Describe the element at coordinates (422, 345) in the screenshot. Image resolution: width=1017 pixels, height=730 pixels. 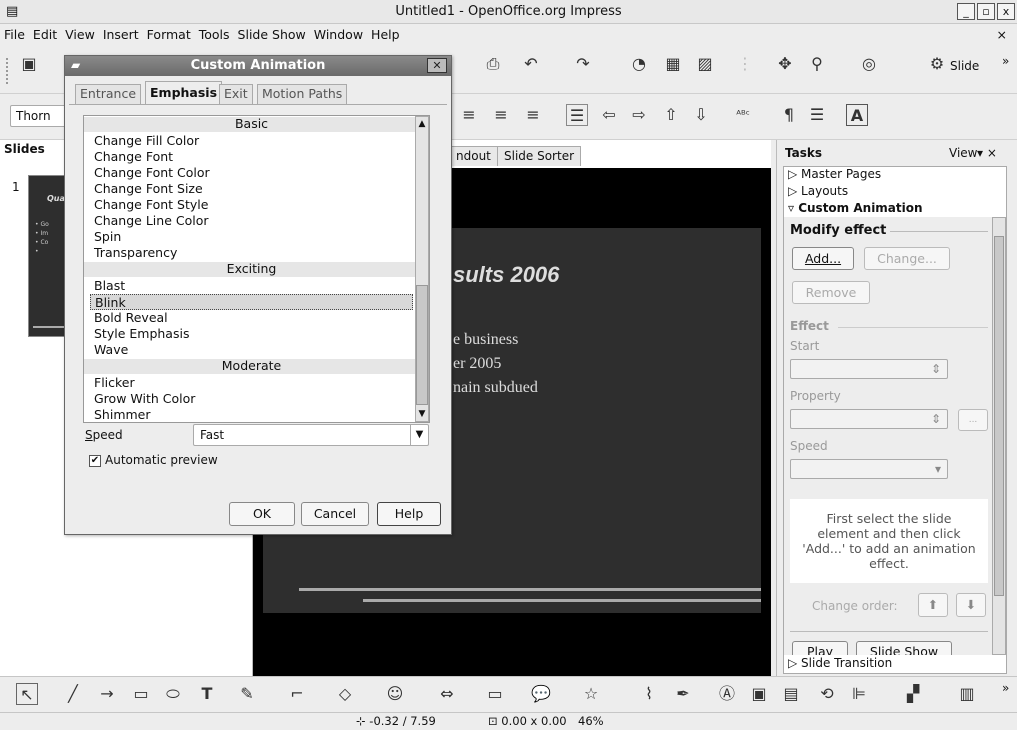
I see `scroll-thumb` at that location.